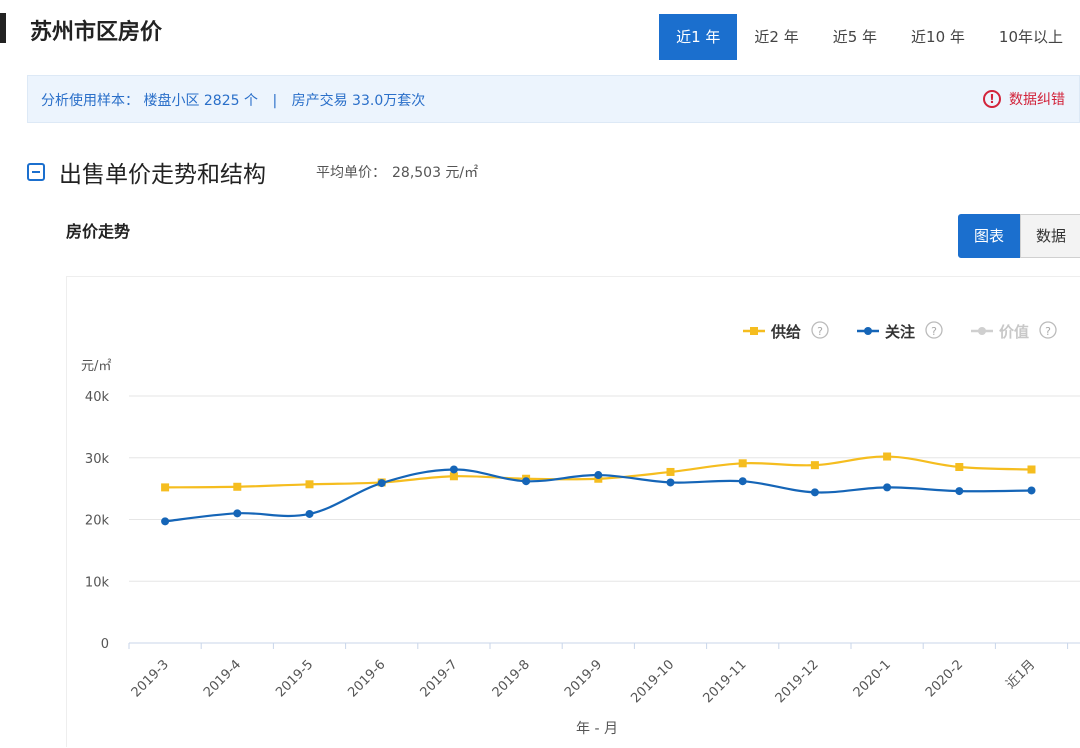  I want to click on title-accent-bar, so click(3, 28).